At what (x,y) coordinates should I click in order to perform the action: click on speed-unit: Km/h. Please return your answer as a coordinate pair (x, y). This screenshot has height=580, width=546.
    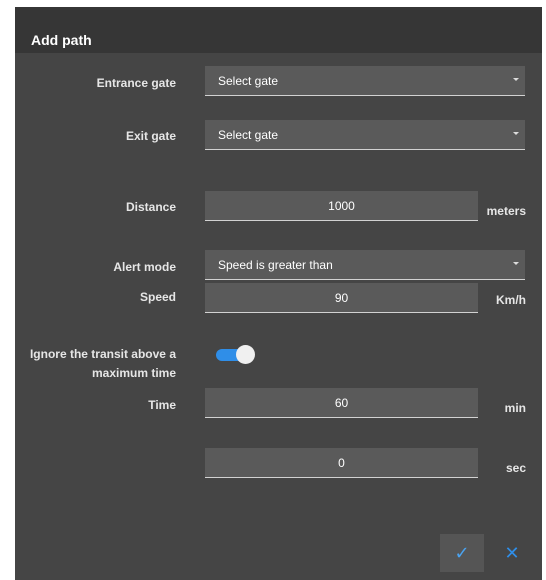
    Looking at the image, I should click on (511, 300).